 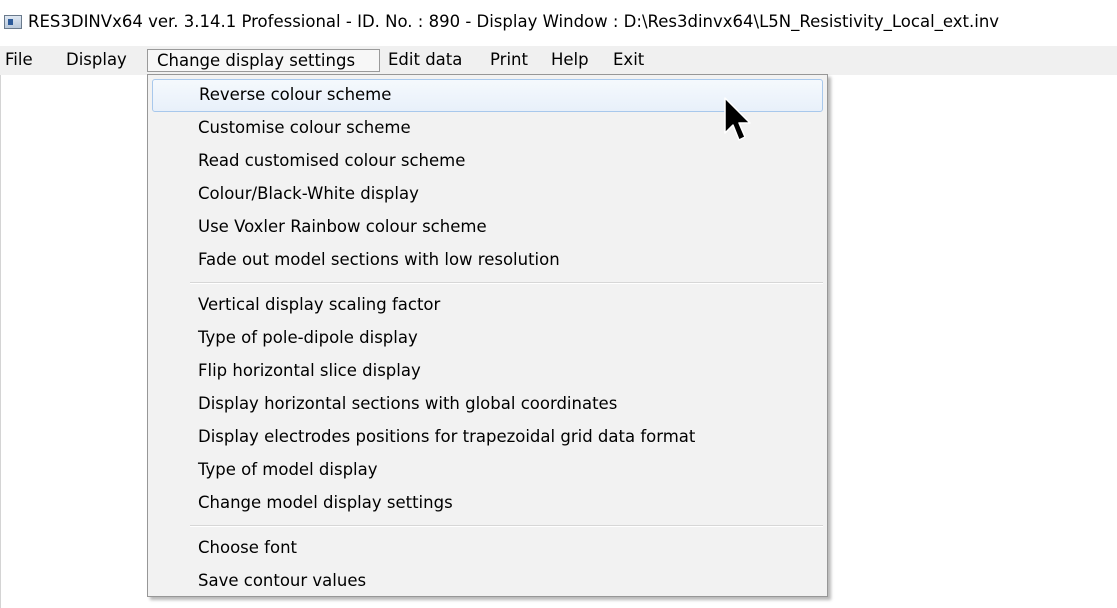 I want to click on menu-item-vertical-display-scaling-factor: Vertical display scaling factor, so click(x=487, y=305).